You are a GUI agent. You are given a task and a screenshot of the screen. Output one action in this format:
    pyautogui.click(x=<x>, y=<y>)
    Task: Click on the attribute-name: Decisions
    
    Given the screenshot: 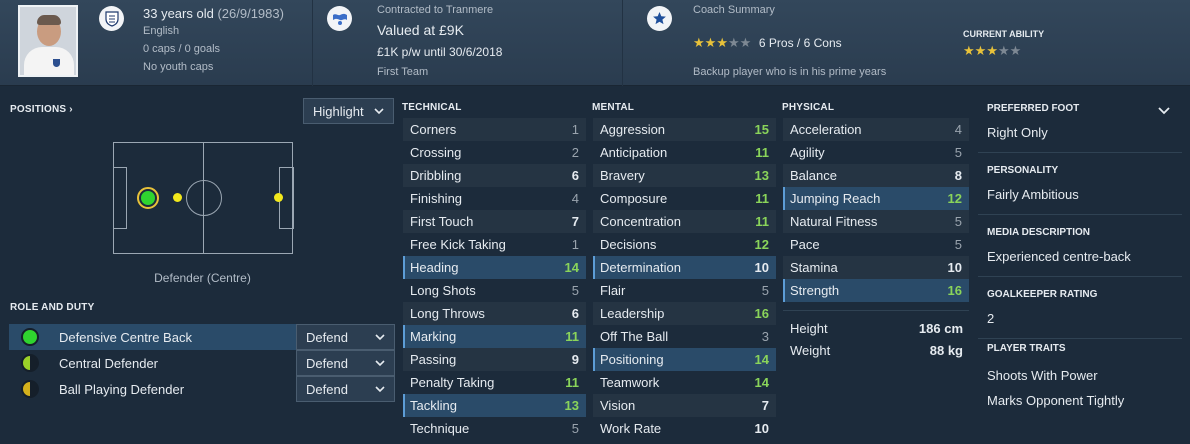 What is the action you would take?
    pyautogui.click(x=628, y=244)
    